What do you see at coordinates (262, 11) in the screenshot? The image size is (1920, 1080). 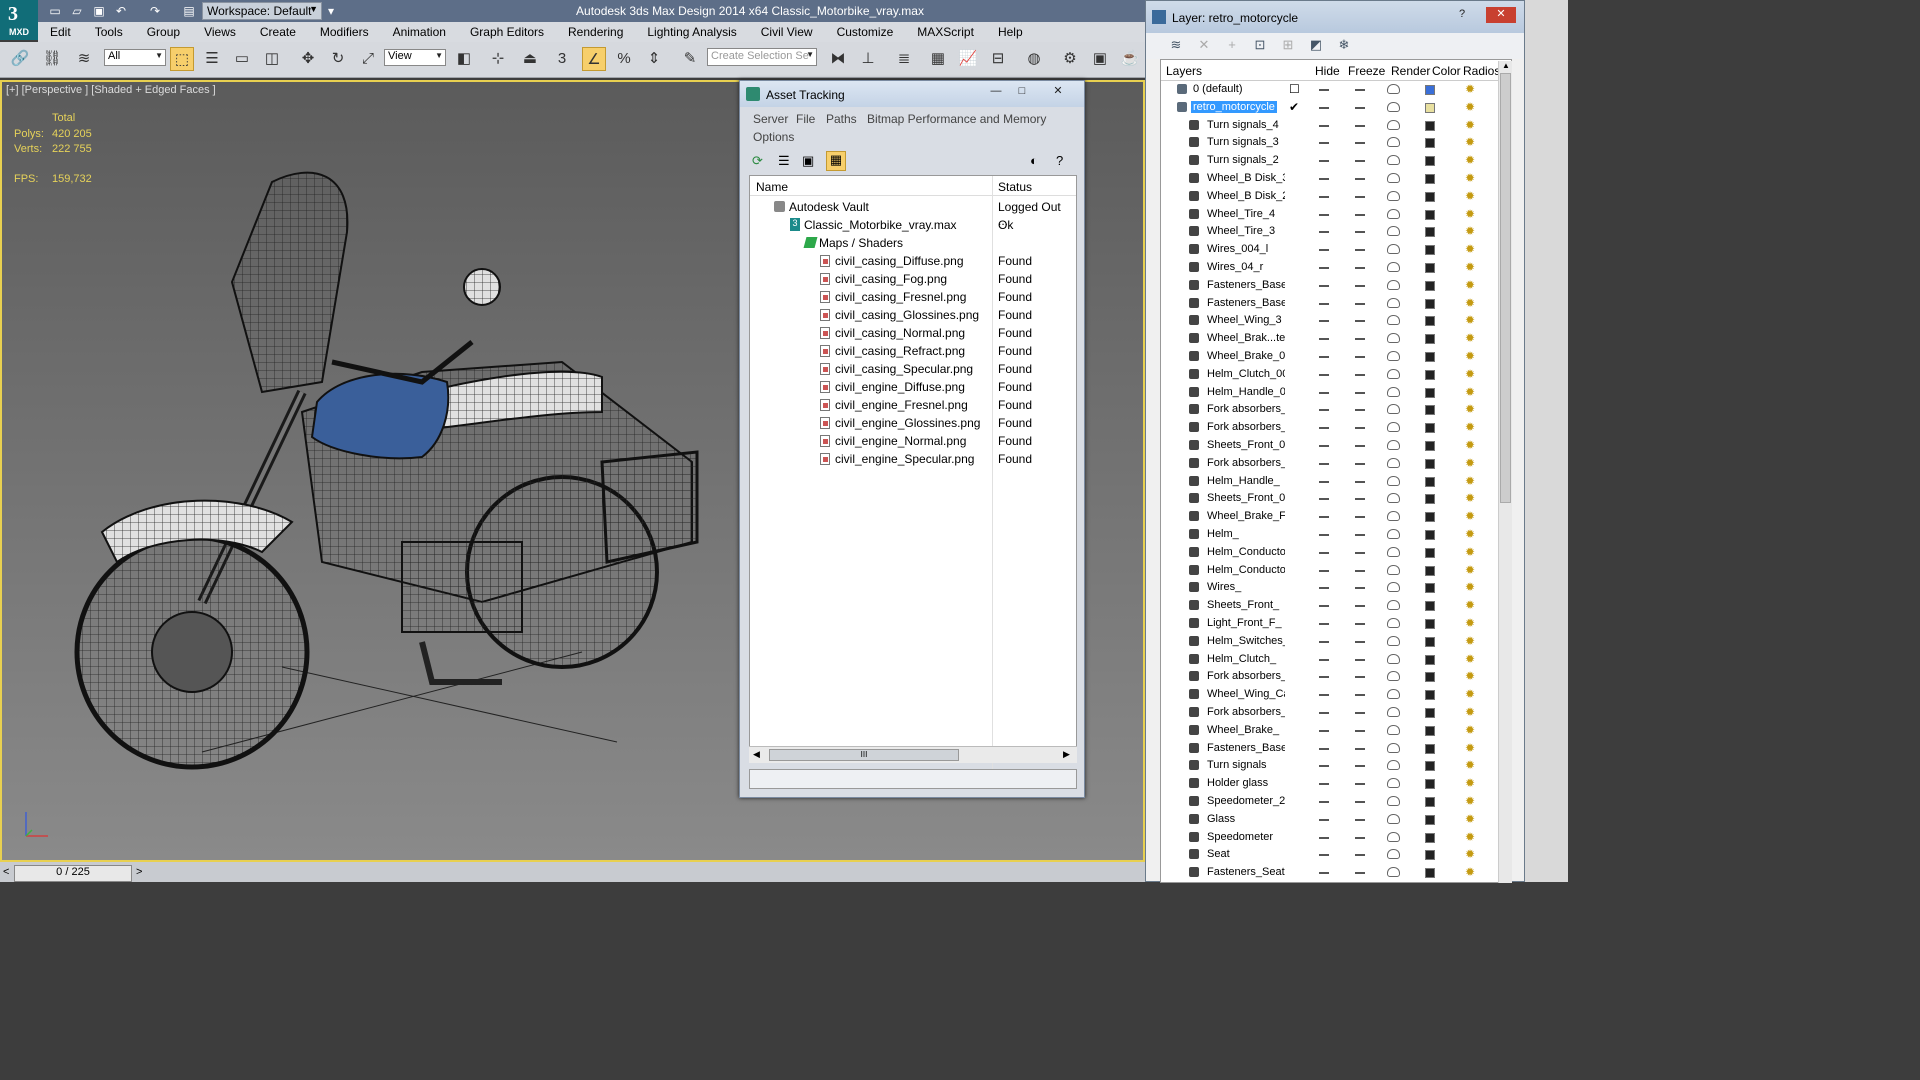 I see `workspace-select: Workspace: Default ▼` at bounding box center [262, 11].